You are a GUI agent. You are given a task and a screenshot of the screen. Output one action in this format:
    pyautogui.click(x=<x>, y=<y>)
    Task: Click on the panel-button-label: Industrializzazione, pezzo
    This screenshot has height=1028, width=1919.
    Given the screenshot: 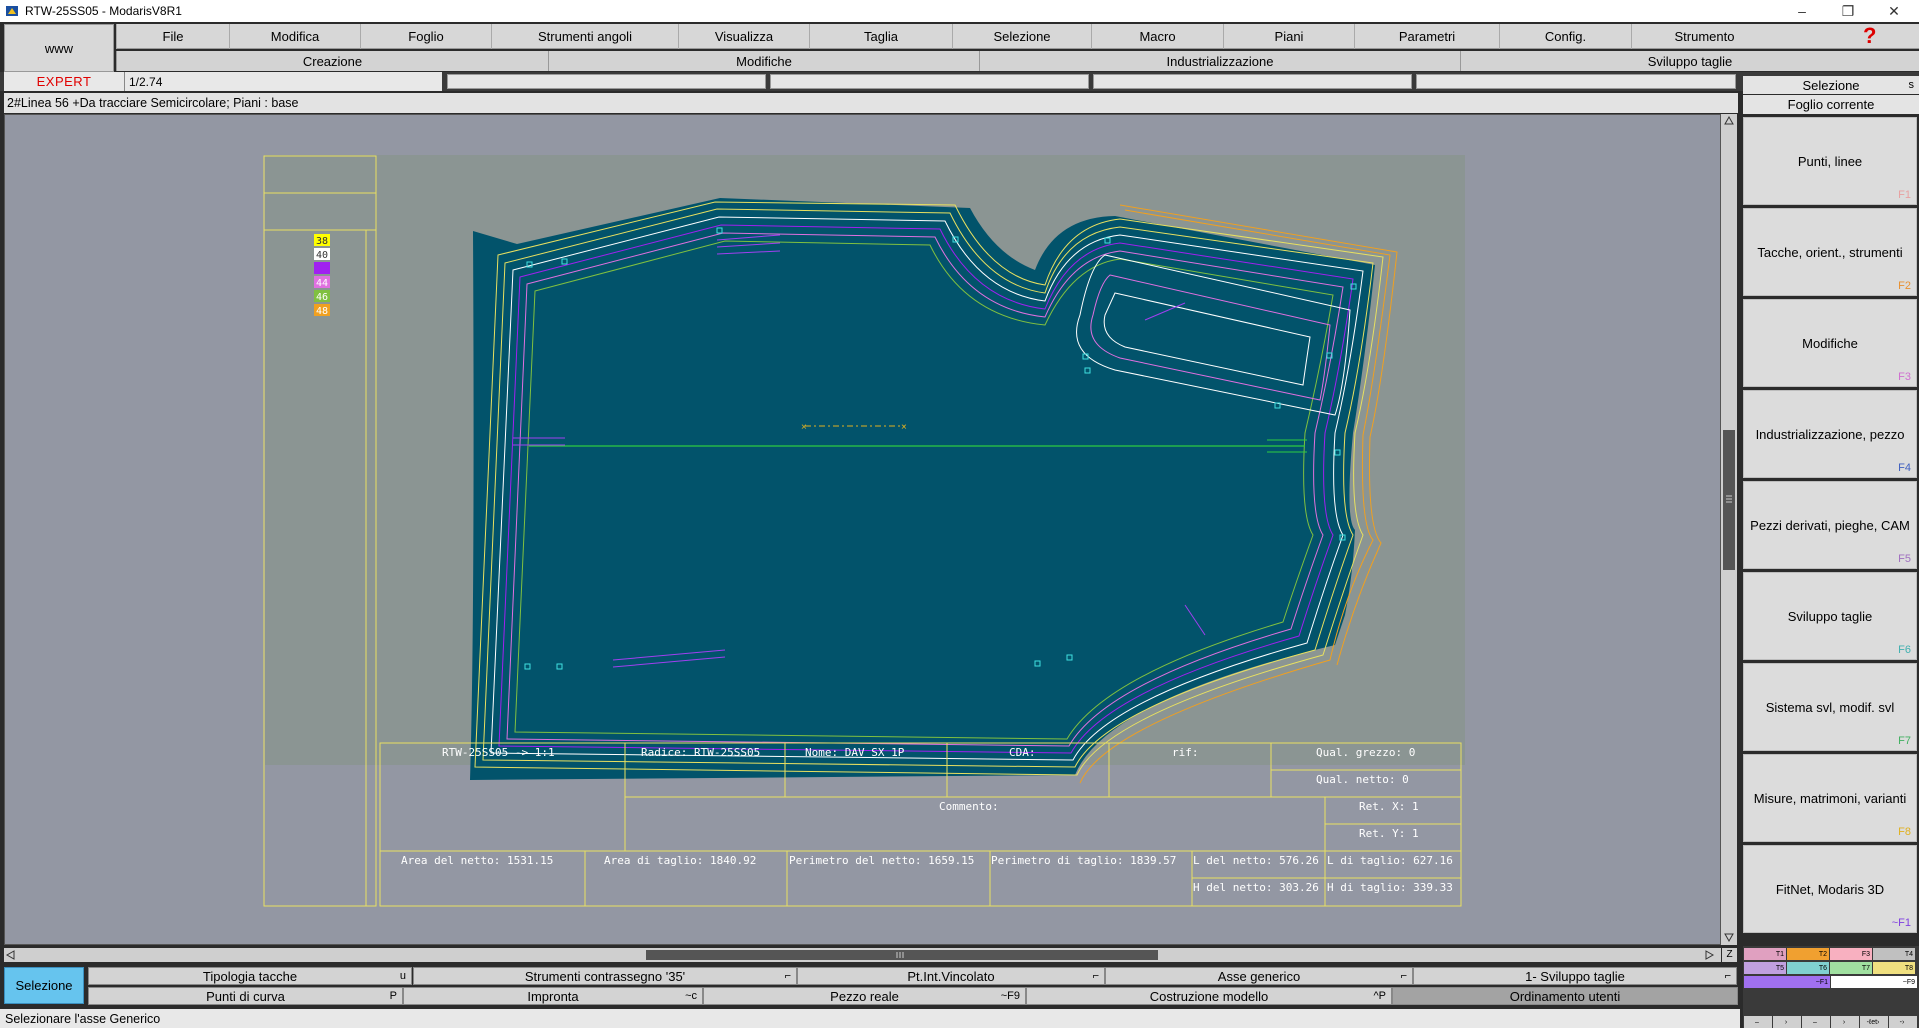 What is the action you would take?
    pyautogui.click(x=1830, y=434)
    